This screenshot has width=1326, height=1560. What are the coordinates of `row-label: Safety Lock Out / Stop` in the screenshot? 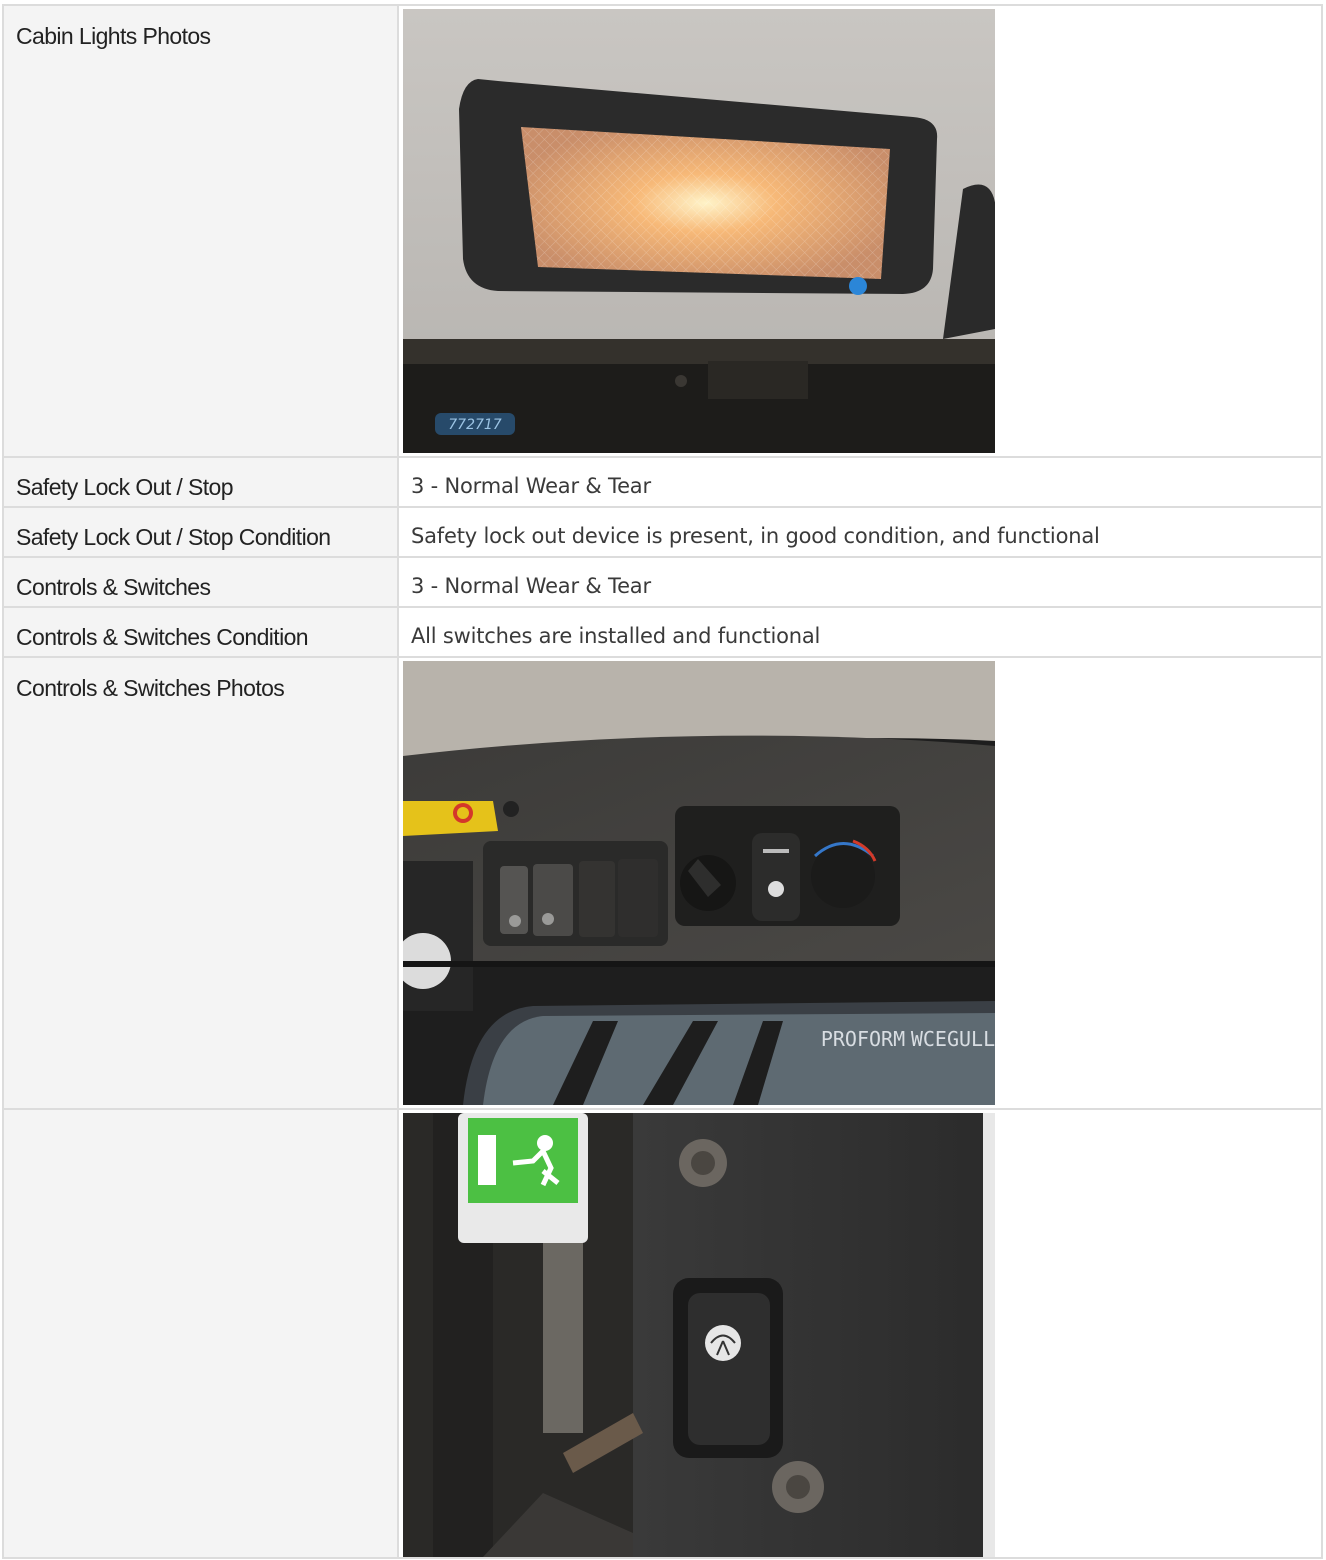 It's located at (125, 487).